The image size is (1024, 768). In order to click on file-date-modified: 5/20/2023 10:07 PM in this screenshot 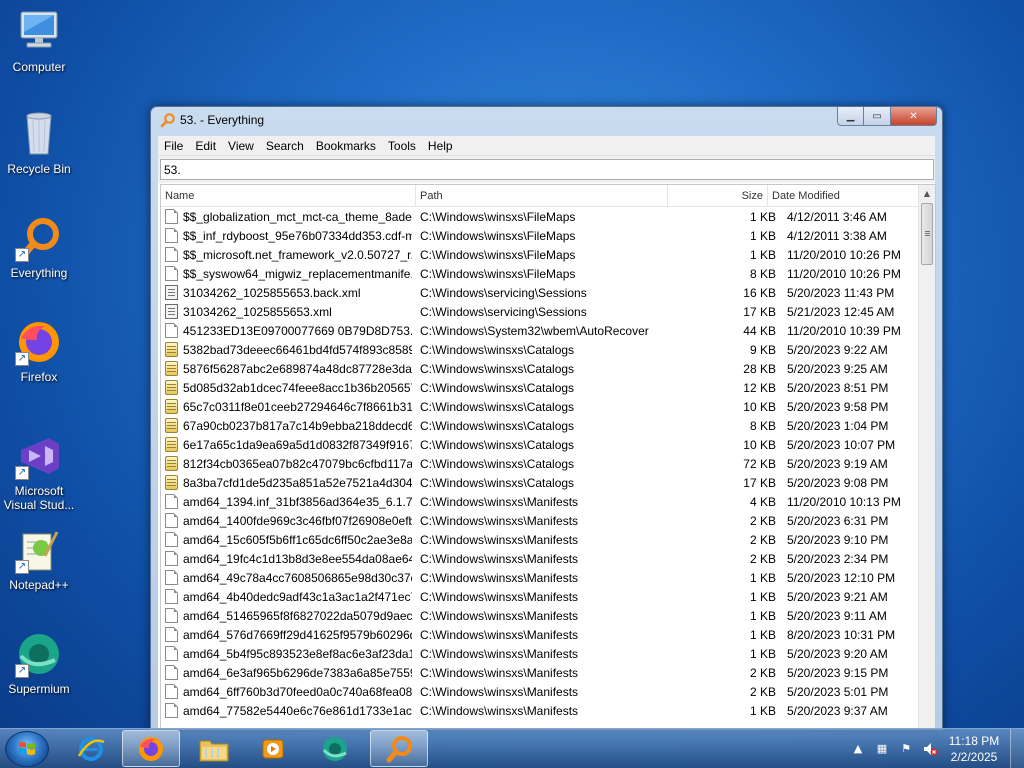, I will do `click(841, 444)`.